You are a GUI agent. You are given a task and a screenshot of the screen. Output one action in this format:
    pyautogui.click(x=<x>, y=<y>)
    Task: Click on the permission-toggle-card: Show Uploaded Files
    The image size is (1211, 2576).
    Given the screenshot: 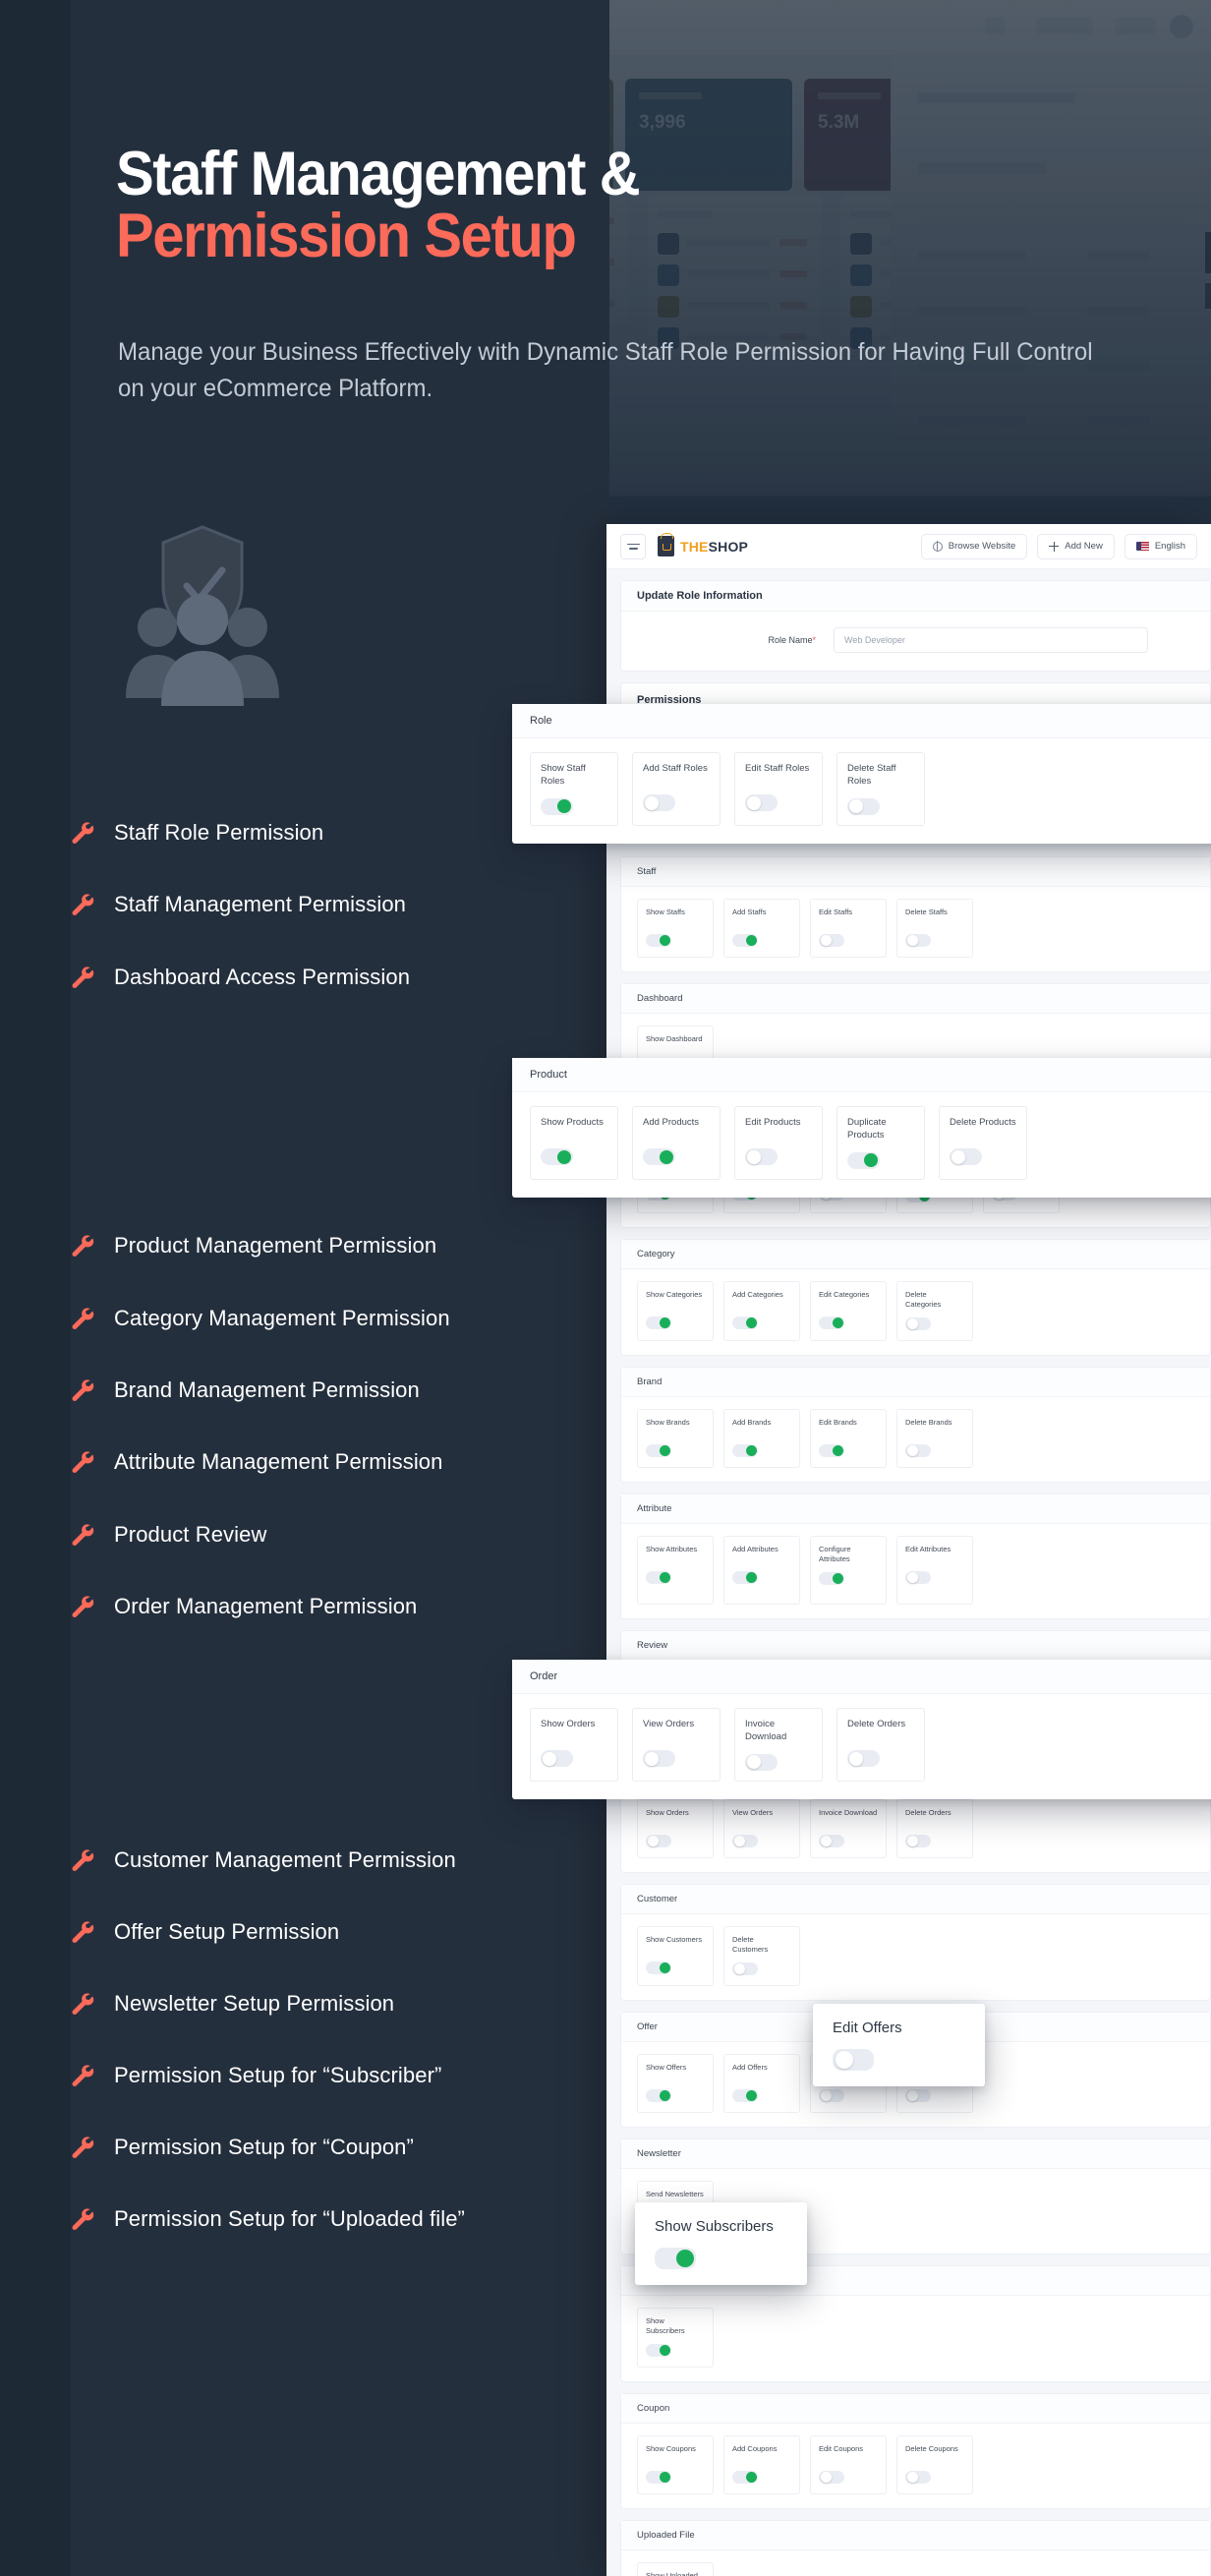 What is the action you would take?
    pyautogui.click(x=675, y=2569)
    